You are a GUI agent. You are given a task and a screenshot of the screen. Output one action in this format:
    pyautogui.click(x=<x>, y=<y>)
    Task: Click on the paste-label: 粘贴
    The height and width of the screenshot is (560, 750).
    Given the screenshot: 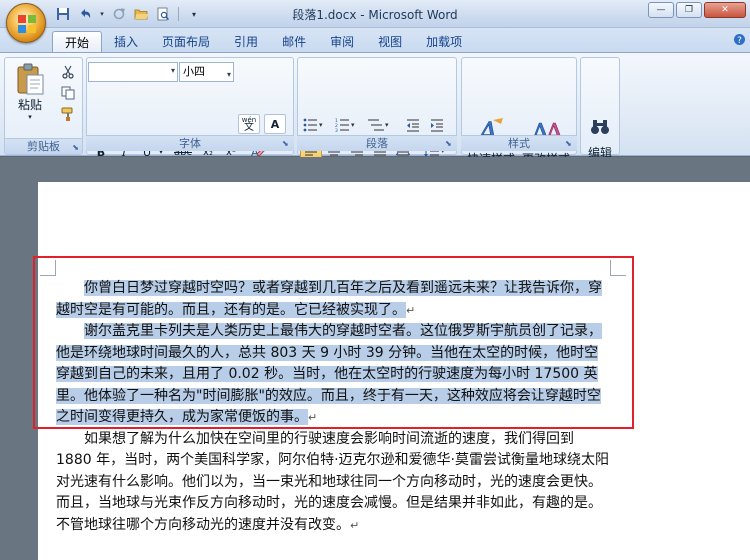 What is the action you would take?
    pyautogui.click(x=29, y=104)
    